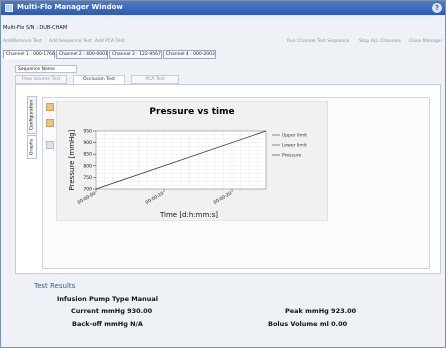 This screenshot has height=348, width=446. I want to click on legend-label: Lower limit, so click(294, 146).